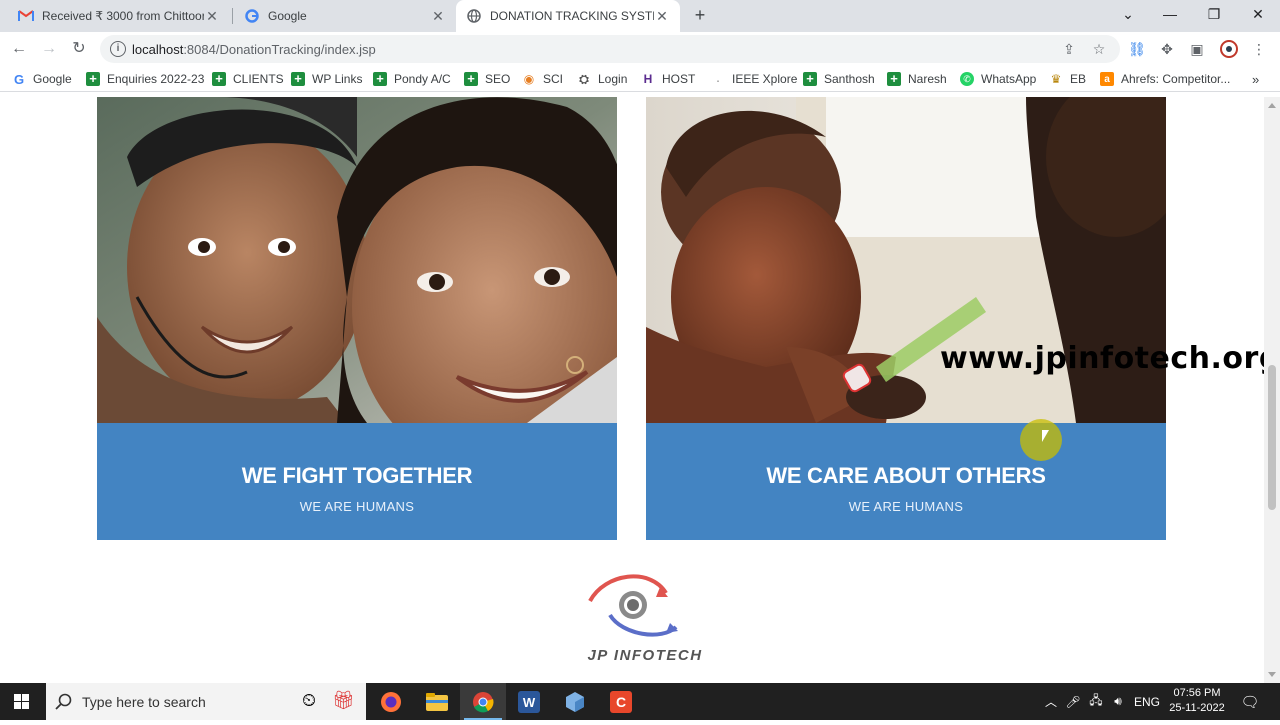  Describe the element at coordinates (1073, 701) in the screenshot. I see `microphone-icon: 🎤︎` at that location.